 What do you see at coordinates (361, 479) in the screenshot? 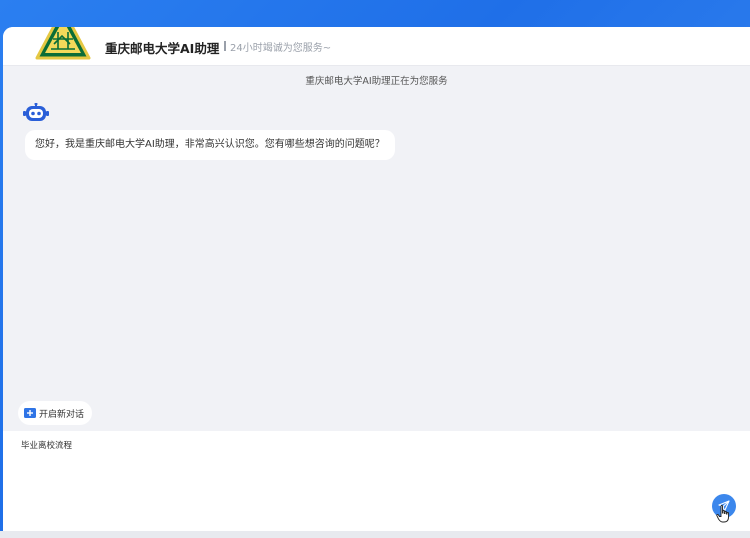
I see `message-input: 毕业离校流程` at bounding box center [361, 479].